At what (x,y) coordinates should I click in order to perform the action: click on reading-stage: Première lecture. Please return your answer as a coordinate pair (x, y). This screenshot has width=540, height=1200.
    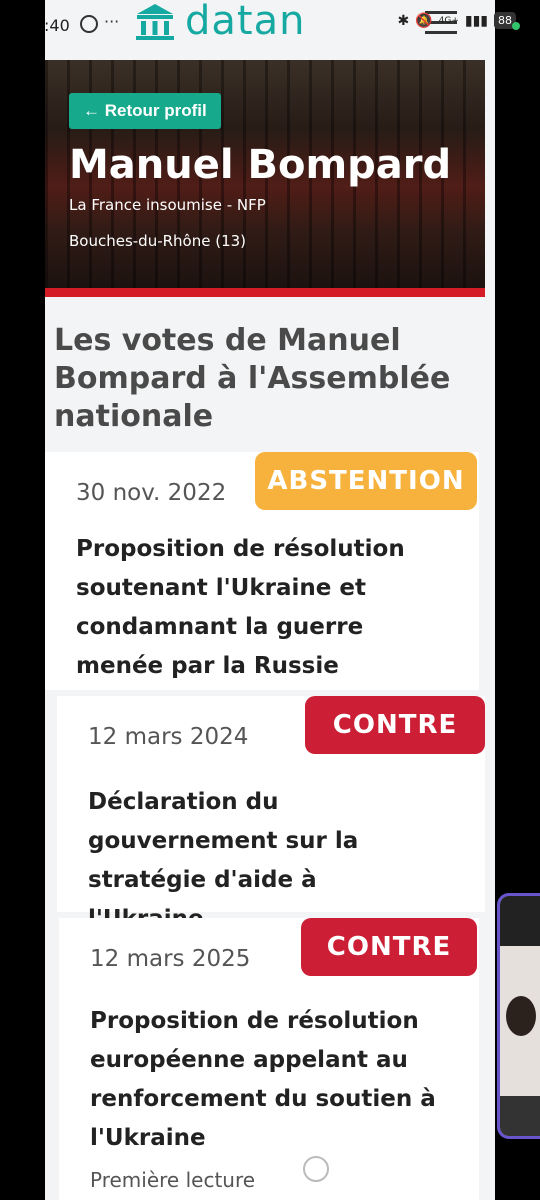
    Looking at the image, I should click on (173, 1180).